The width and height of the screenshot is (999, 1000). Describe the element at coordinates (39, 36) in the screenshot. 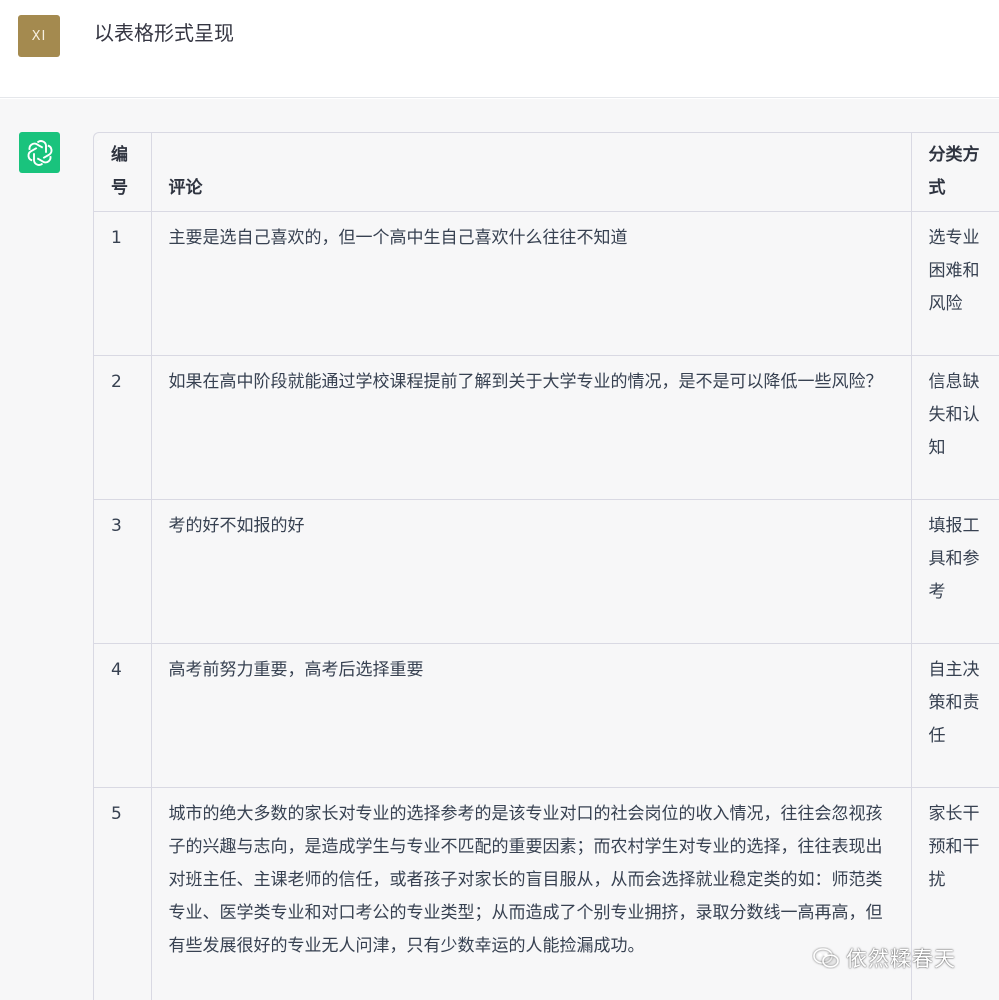

I see `user-avatar: XI` at that location.